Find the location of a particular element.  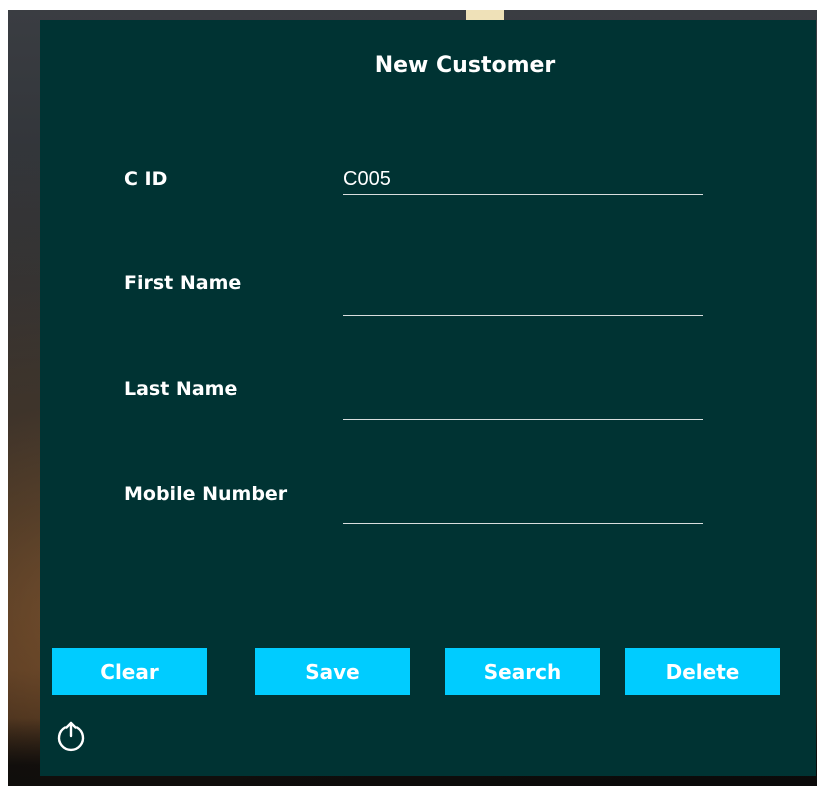

mobile-number-label: Mobile Number is located at coordinates (206, 494).